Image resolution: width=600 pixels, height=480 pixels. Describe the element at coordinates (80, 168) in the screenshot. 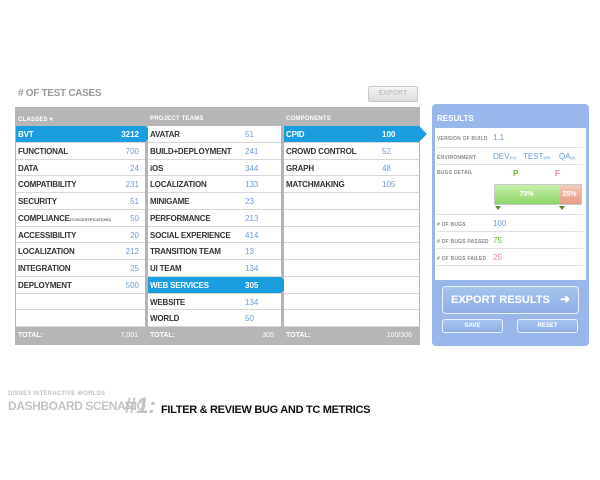

I see `list-item: DATA 24` at that location.